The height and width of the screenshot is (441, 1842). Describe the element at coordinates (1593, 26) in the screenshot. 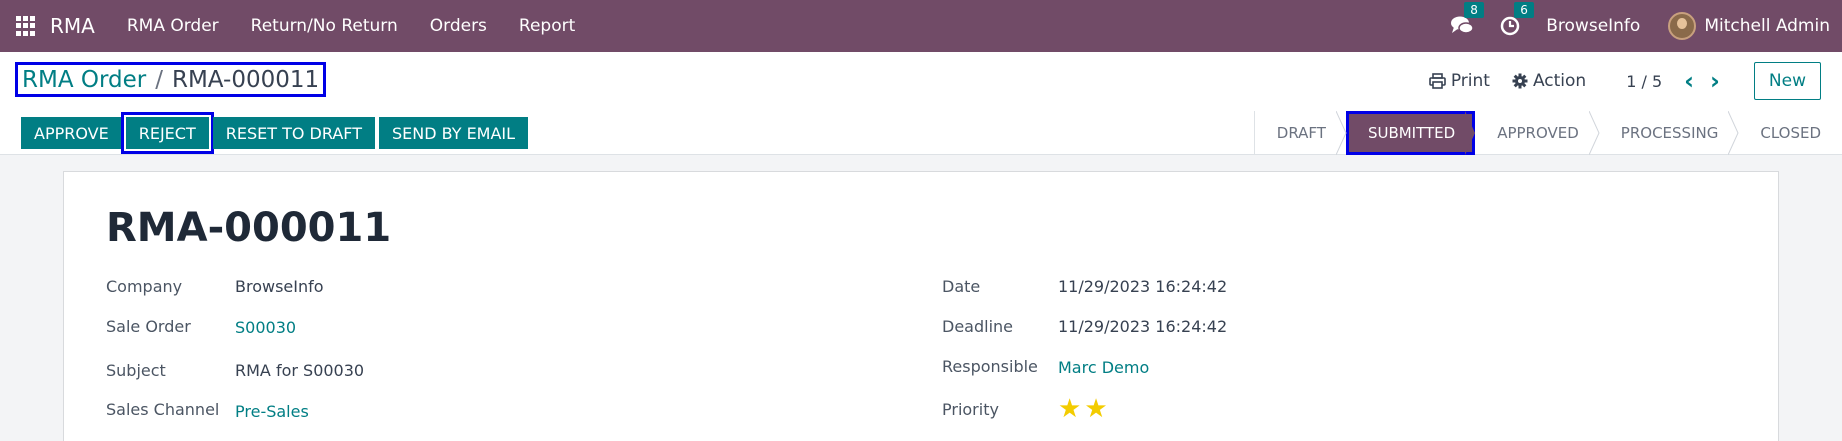

I see `company-switcher: BrowseInfo` at that location.